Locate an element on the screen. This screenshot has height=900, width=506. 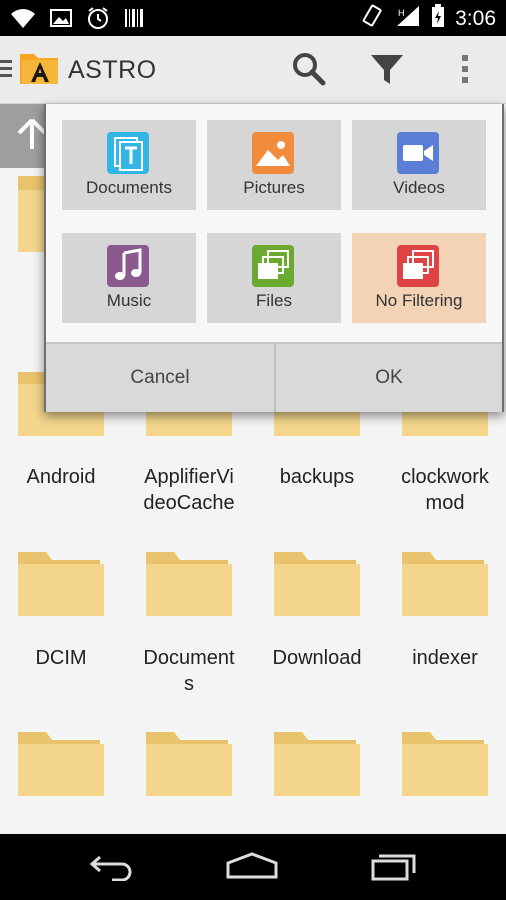
filter-option-files: Files is located at coordinates (274, 278).